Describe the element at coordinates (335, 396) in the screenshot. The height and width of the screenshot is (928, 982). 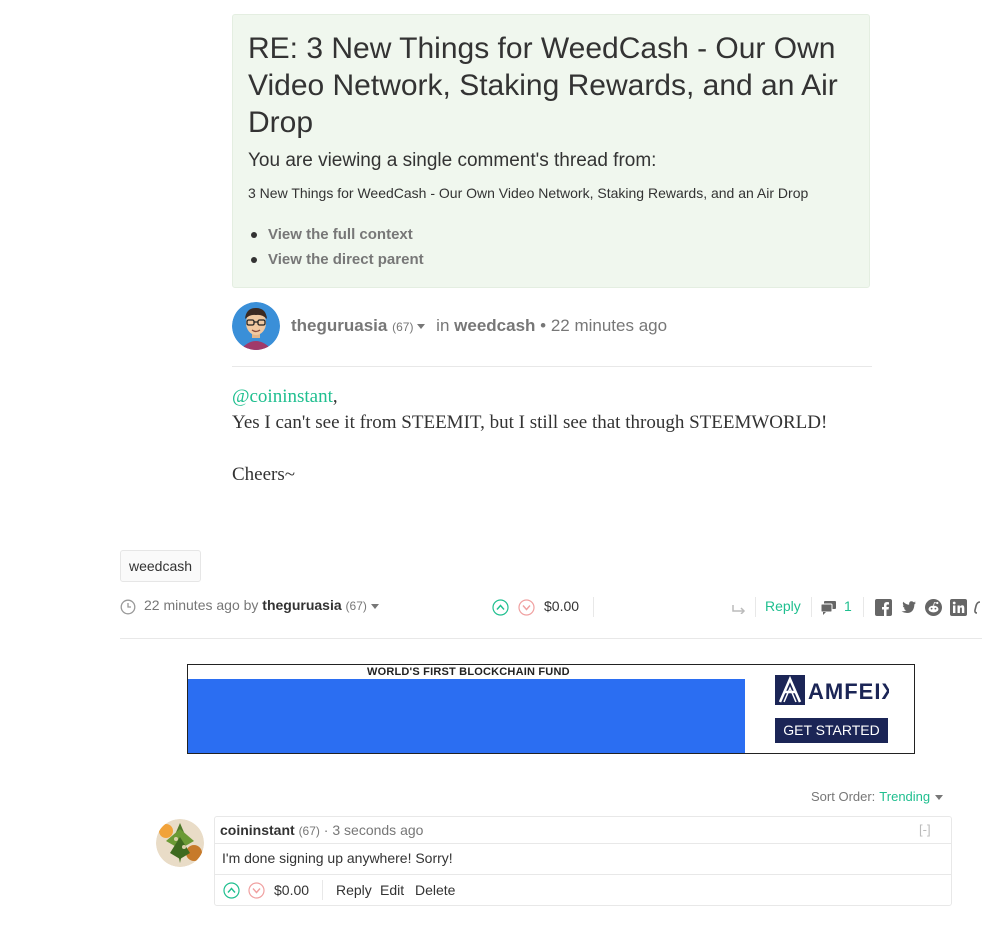
I see `mention-suffix: ,` at that location.